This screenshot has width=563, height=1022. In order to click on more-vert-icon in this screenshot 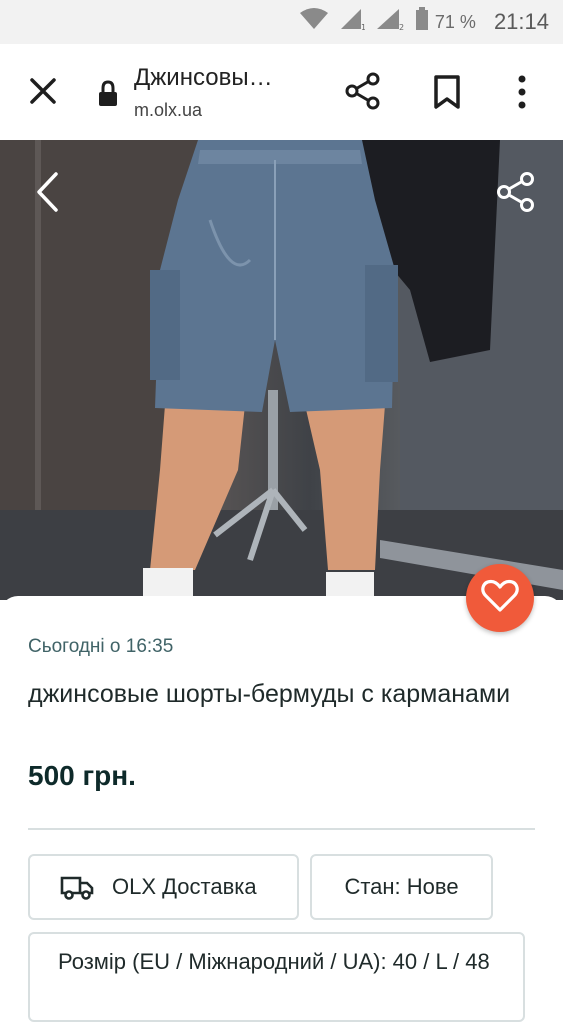, I will do `click(522, 92)`.